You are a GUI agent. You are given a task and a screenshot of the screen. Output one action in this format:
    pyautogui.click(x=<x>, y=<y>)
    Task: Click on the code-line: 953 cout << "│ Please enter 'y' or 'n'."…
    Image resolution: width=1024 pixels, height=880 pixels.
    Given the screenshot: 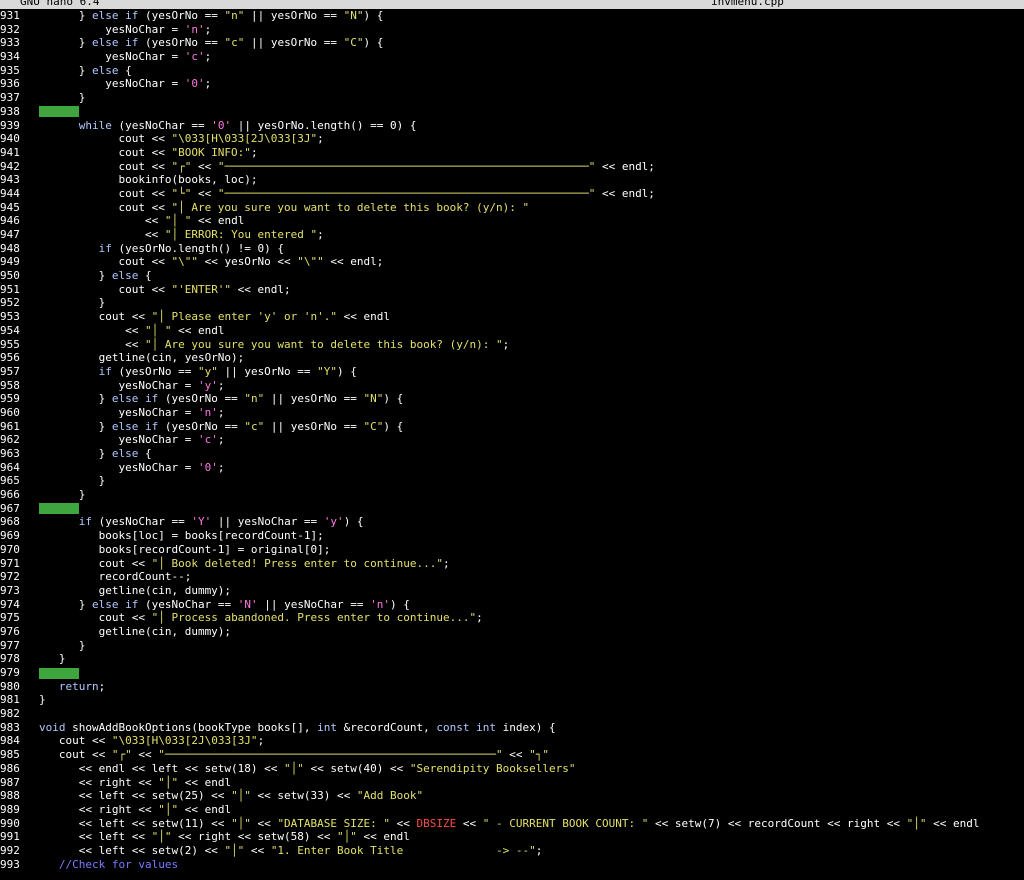 What is the action you would take?
    pyautogui.click(x=512, y=317)
    